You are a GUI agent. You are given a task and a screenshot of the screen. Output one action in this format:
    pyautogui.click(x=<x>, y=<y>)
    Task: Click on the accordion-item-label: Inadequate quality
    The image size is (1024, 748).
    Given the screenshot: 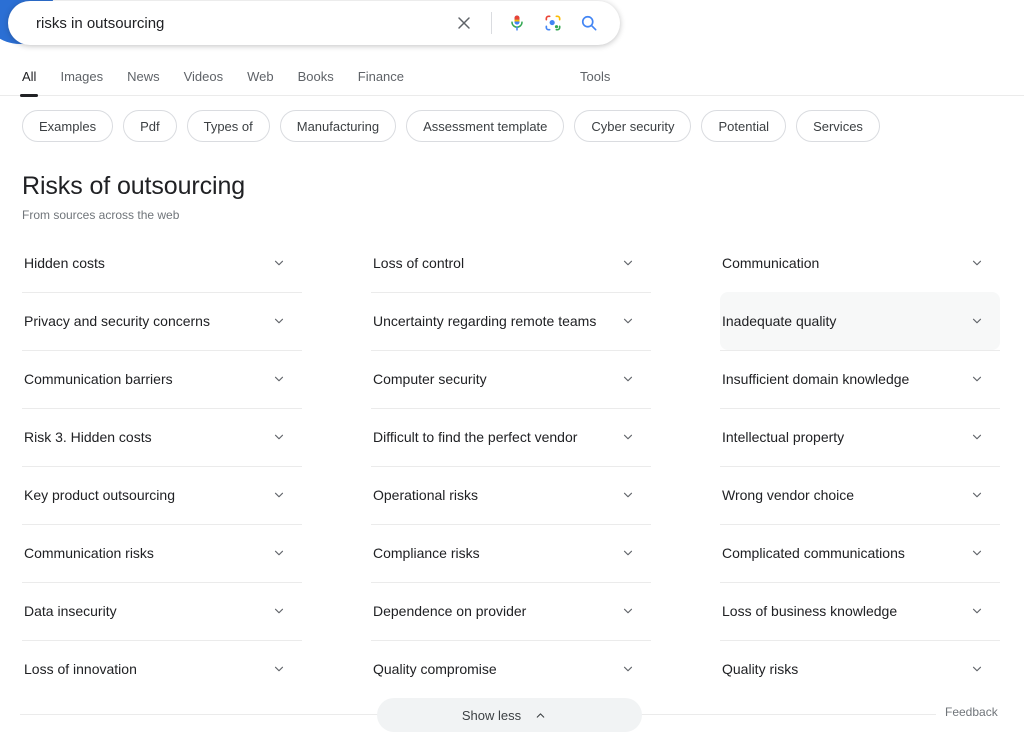 What is the action you would take?
    pyautogui.click(x=779, y=321)
    